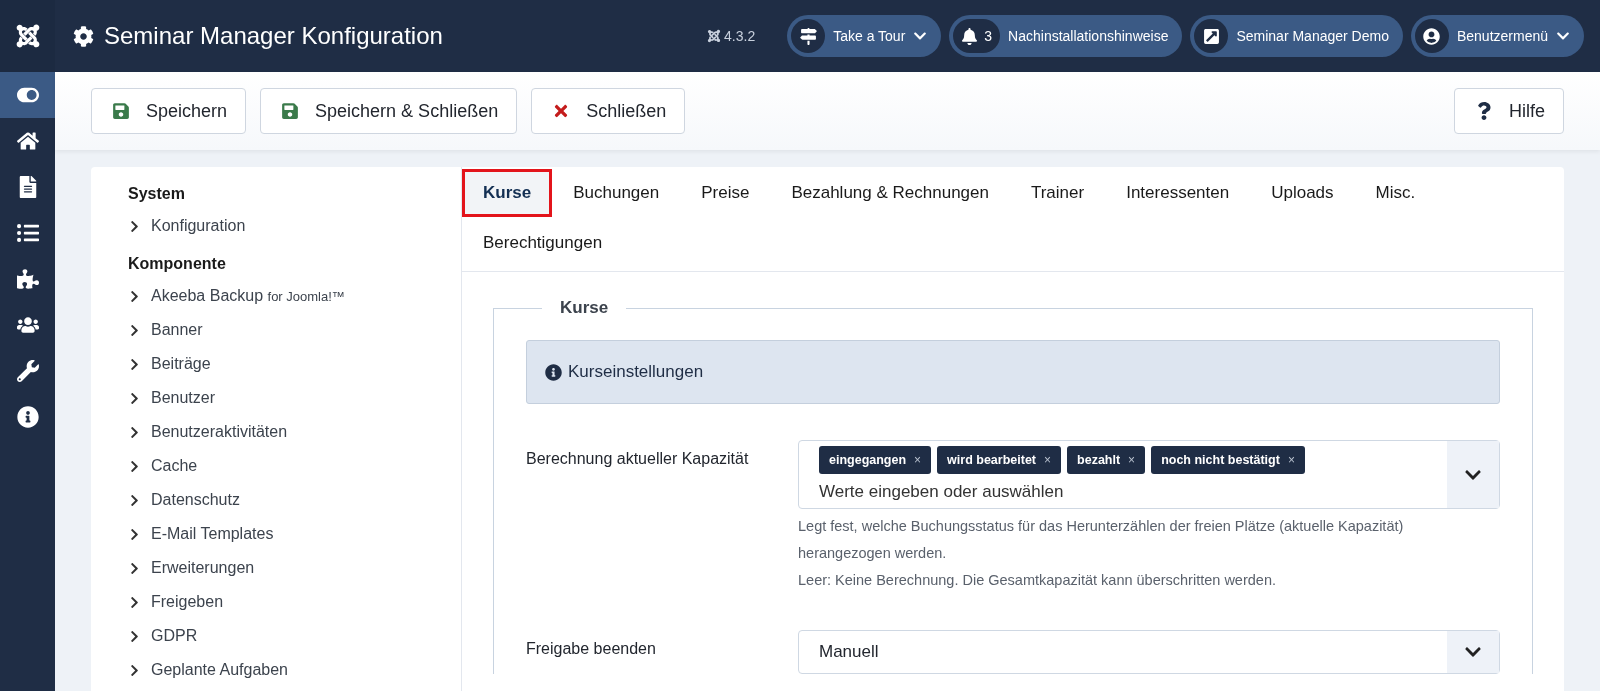  What do you see at coordinates (294, 568) in the screenshot?
I see `nav-link: Erweiterungen` at bounding box center [294, 568].